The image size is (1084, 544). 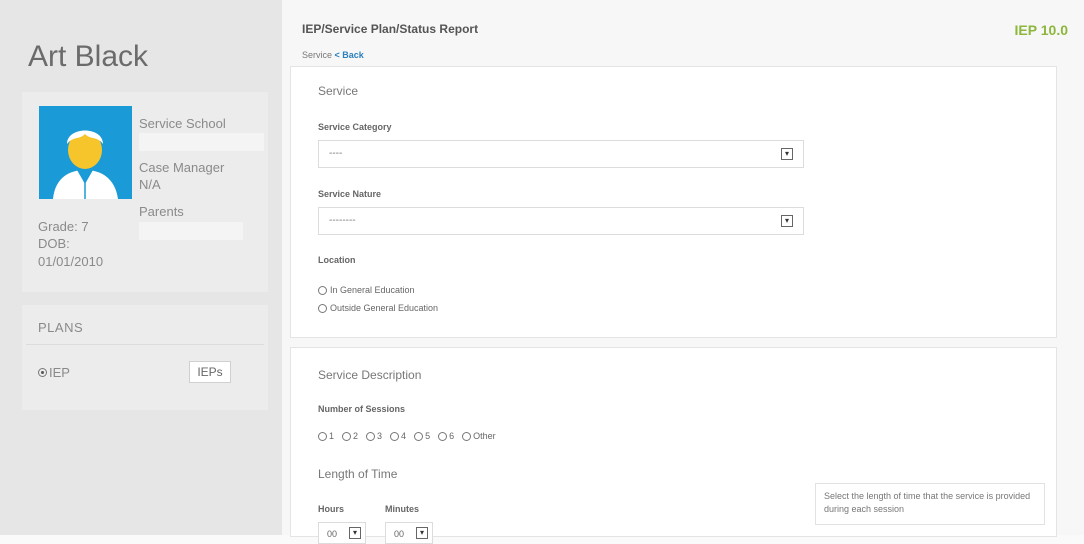 I want to click on session-option-label: 4, so click(x=404, y=436).